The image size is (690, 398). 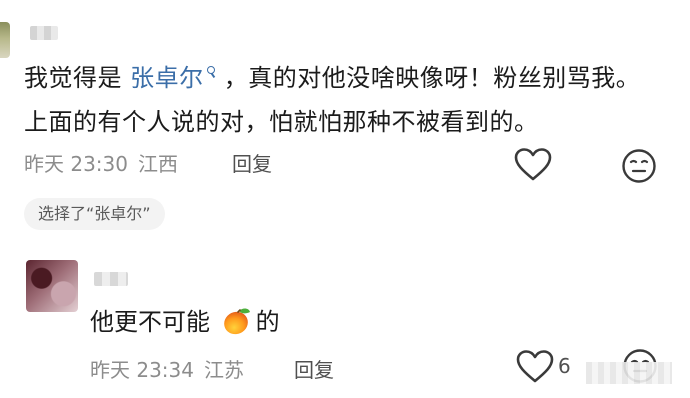 I want to click on reply-text-part: 的, so click(x=267, y=322).